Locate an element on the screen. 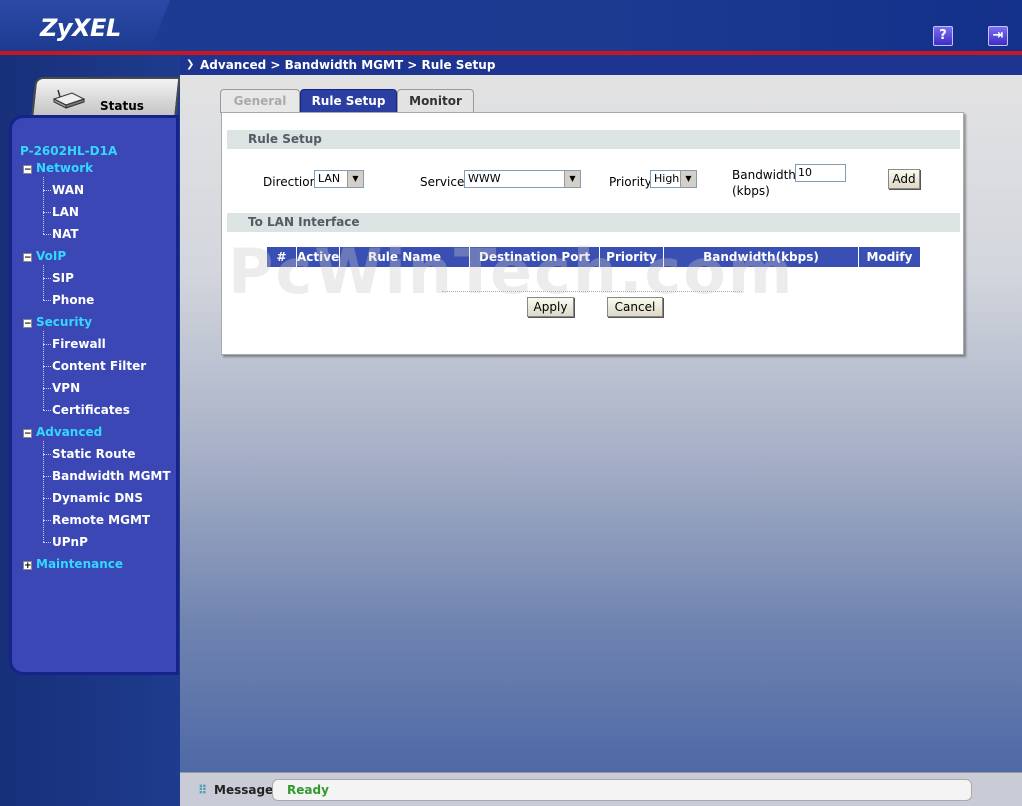 This screenshot has height=806, width=1022. tab-general: General is located at coordinates (260, 101).